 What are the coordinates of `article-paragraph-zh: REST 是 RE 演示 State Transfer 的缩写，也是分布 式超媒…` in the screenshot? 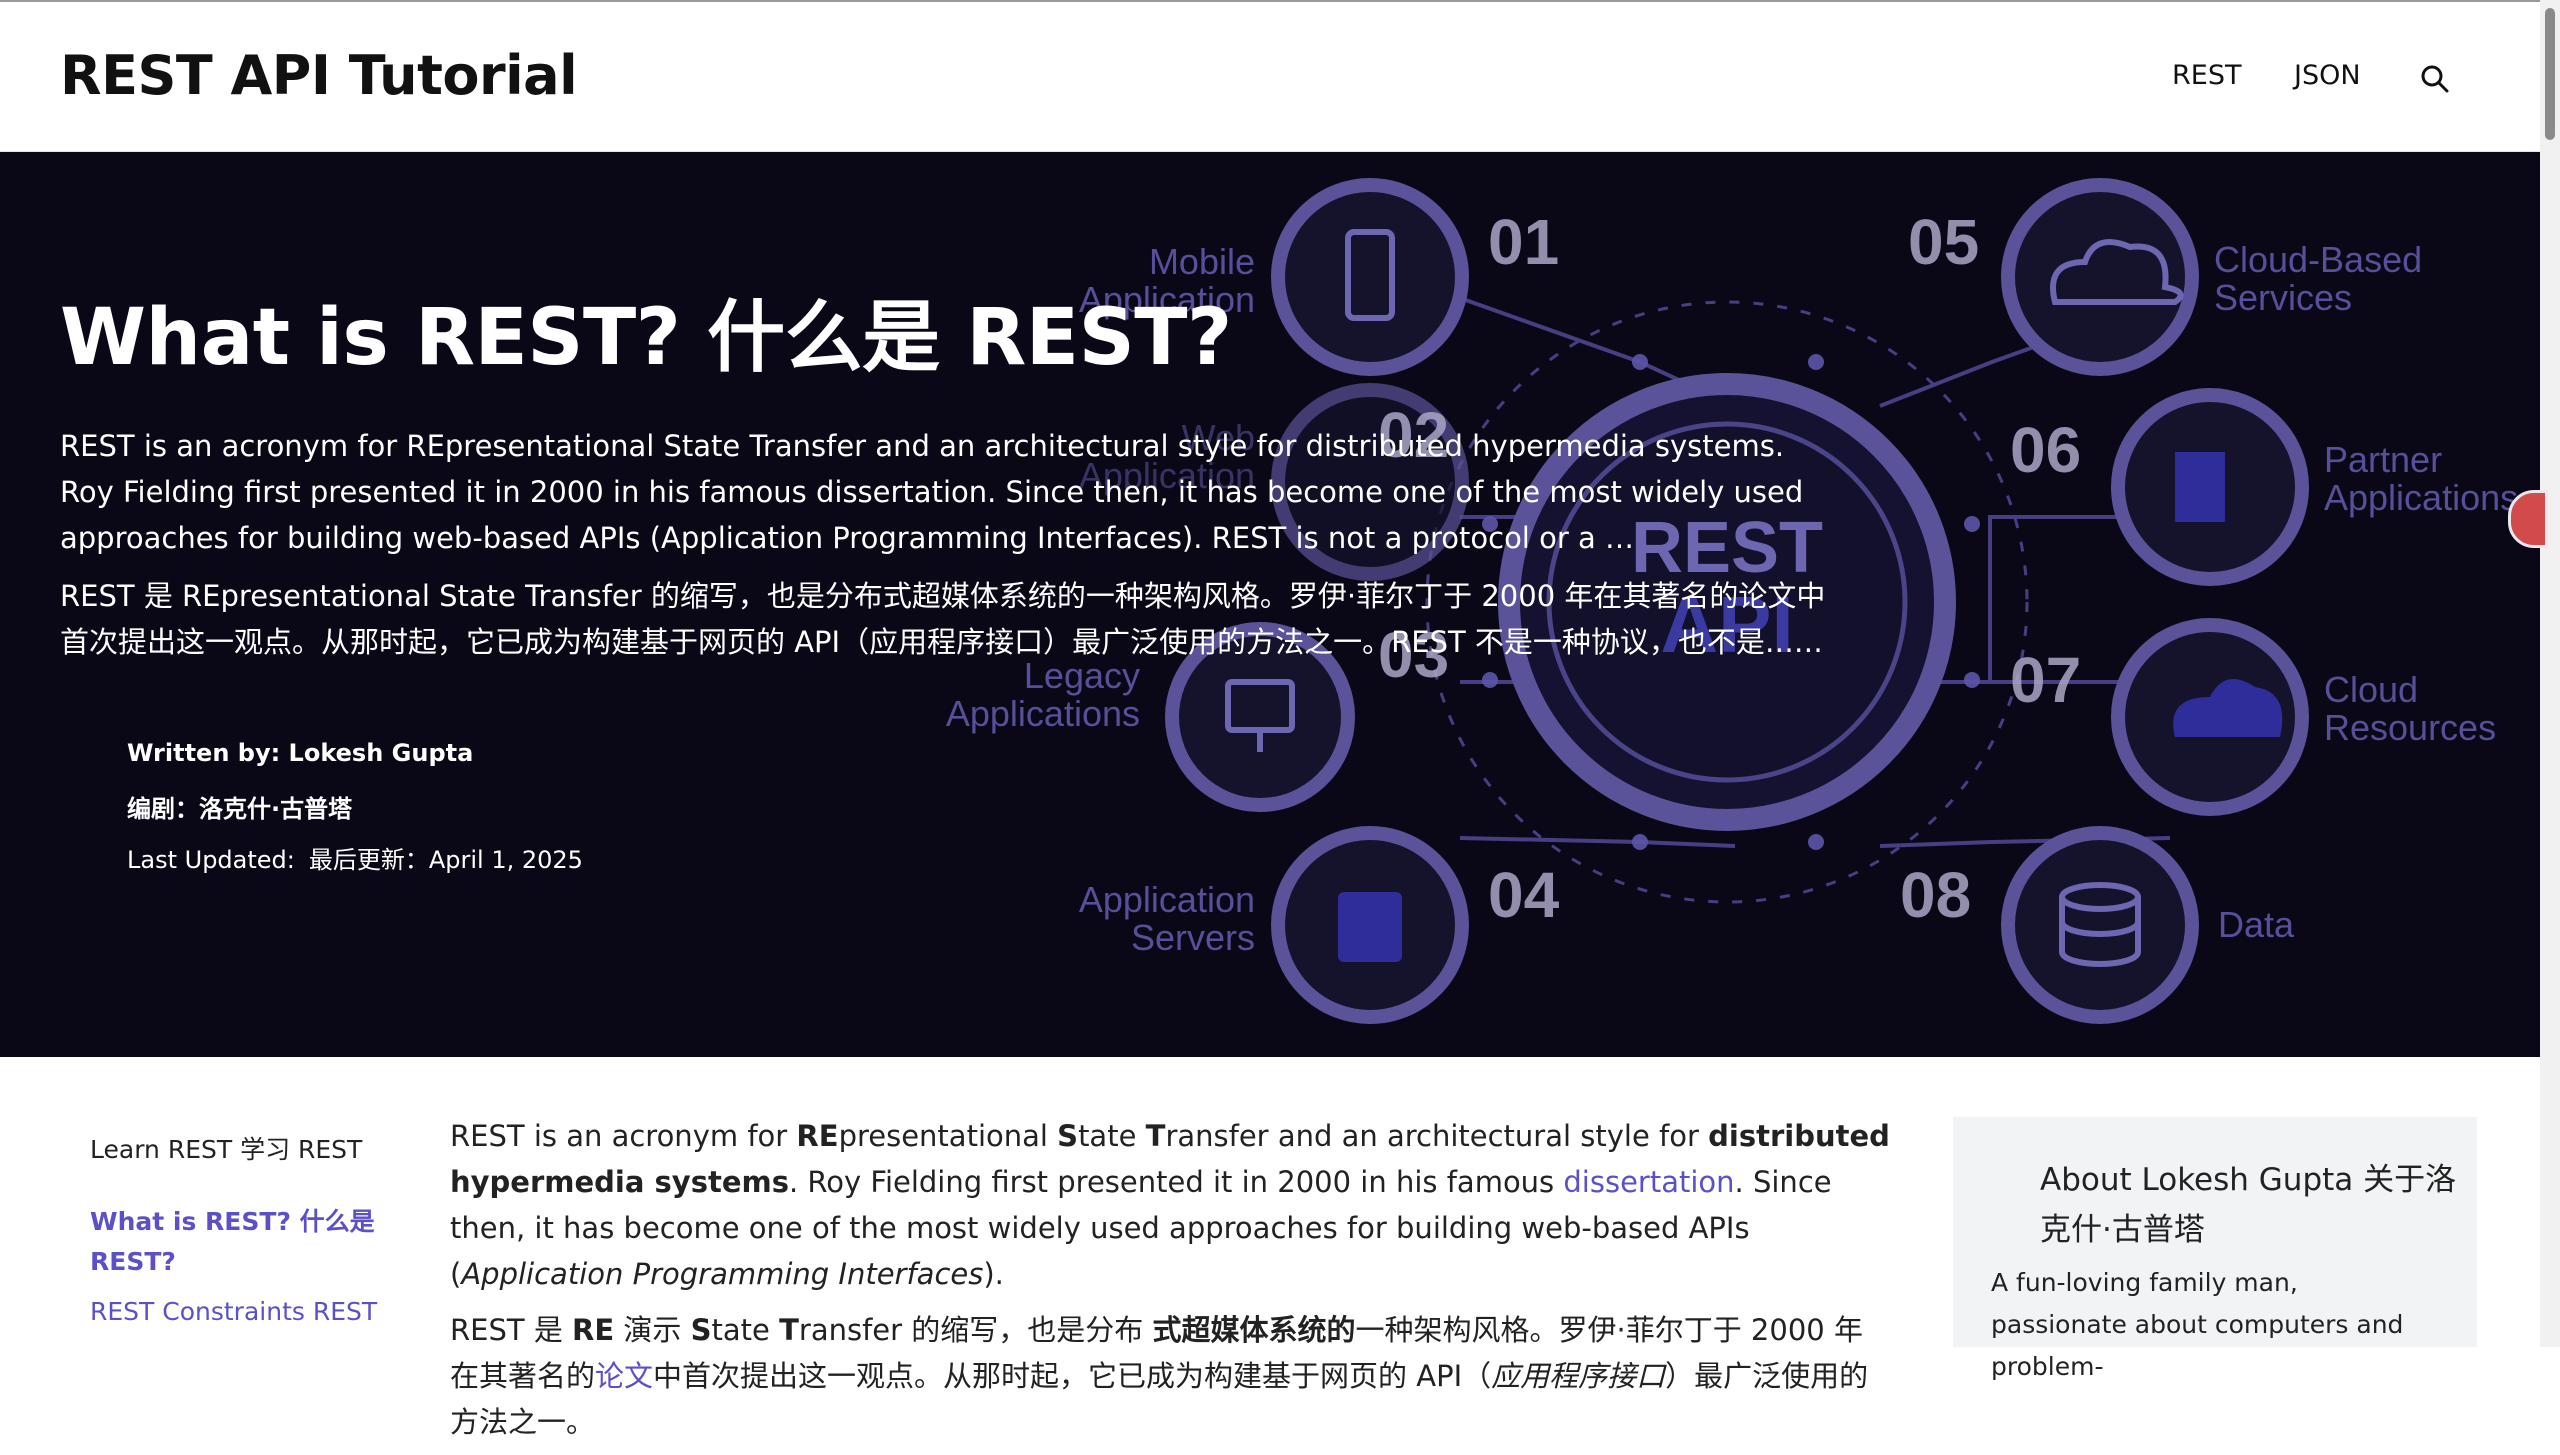 It's located at (1170, 1376).